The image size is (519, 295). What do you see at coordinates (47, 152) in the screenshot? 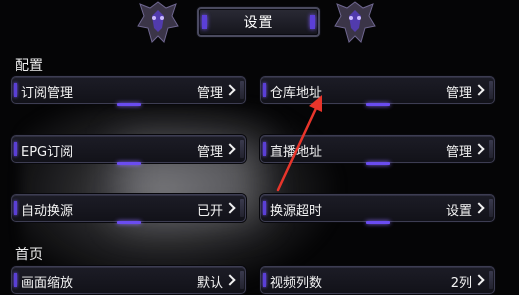
I see `epg-label: EPG订阅` at bounding box center [47, 152].